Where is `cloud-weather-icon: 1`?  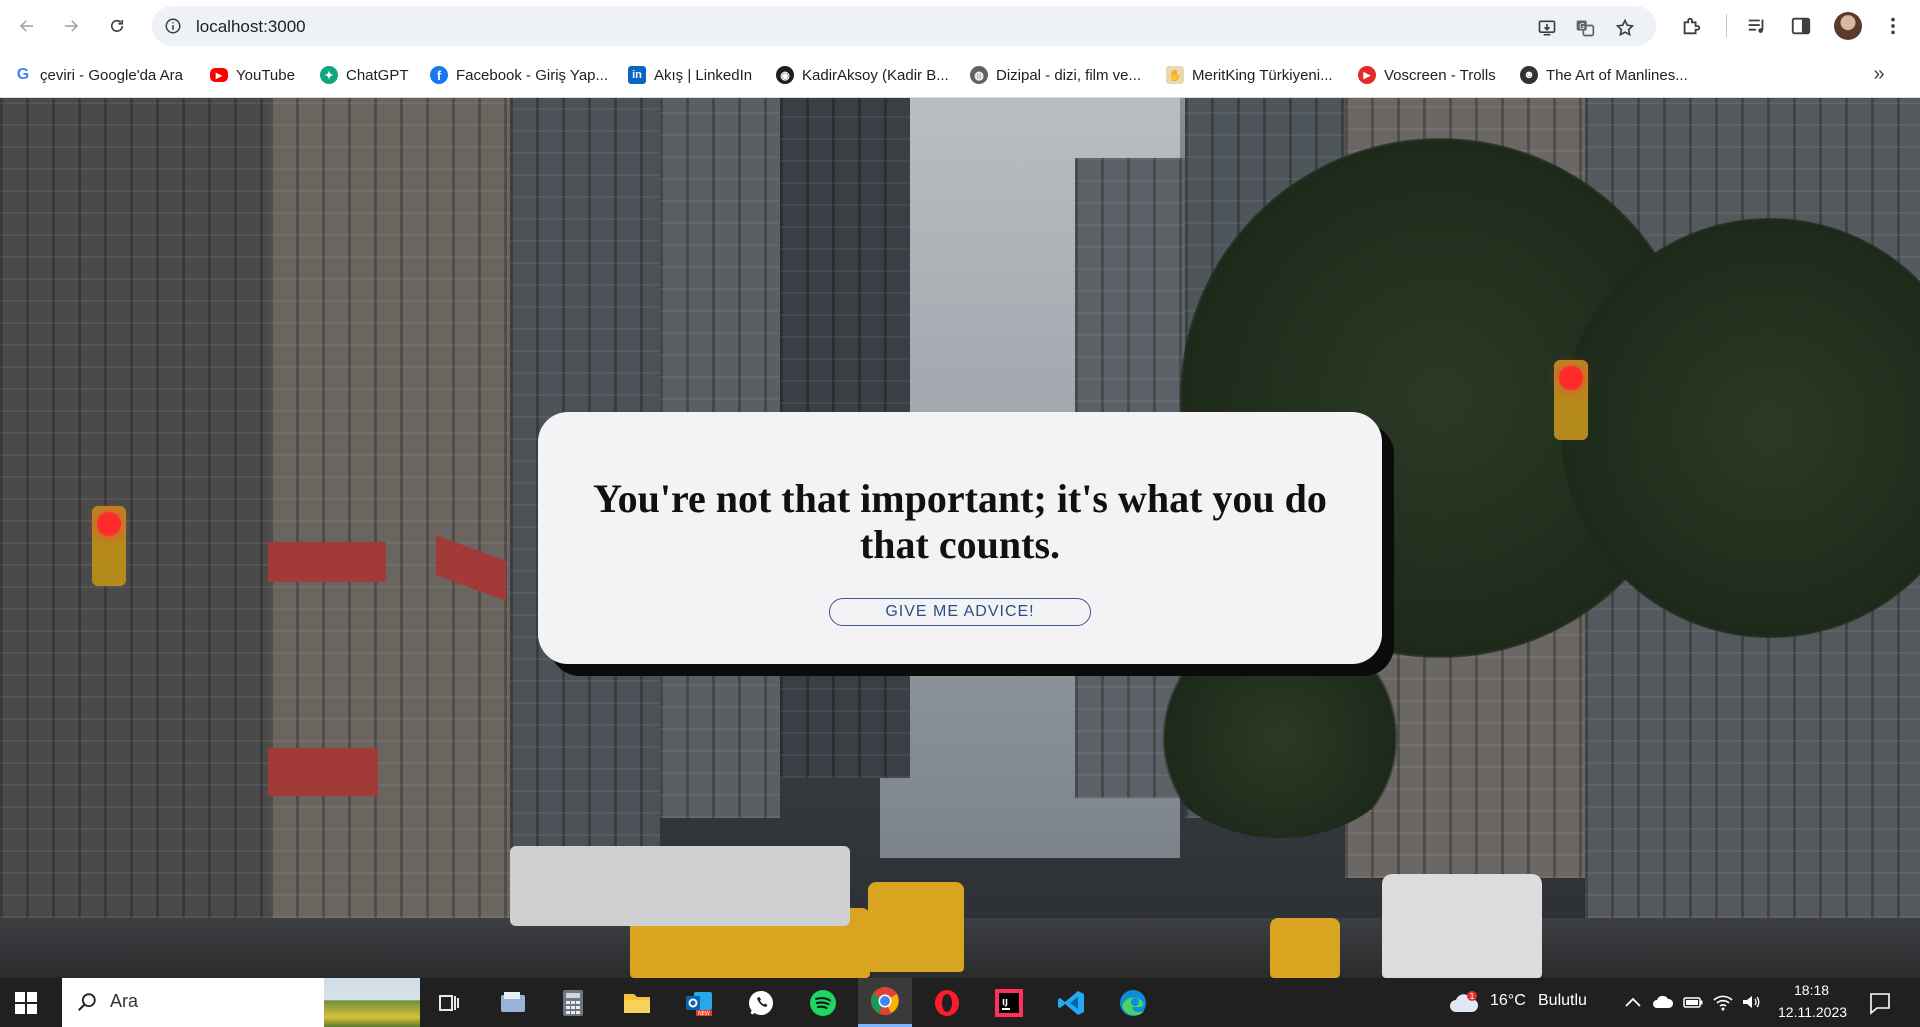
cloud-weather-icon: 1 is located at coordinates (1464, 1002).